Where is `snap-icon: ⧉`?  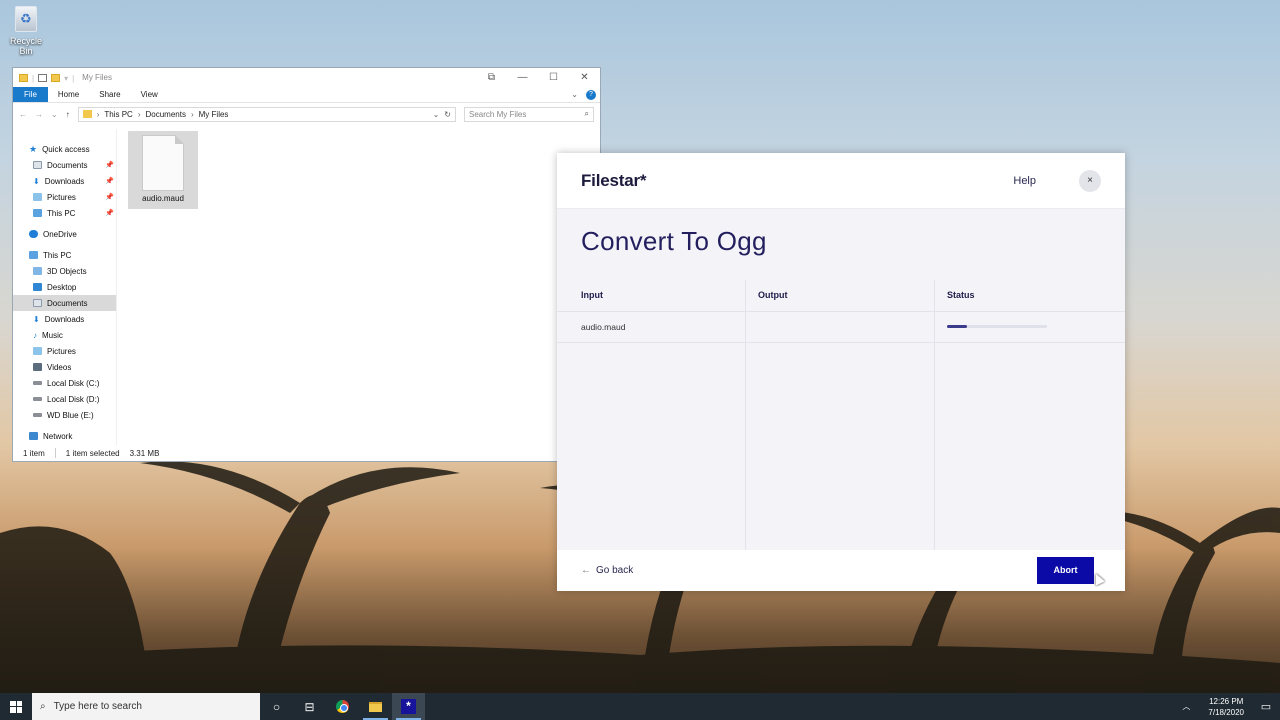 snap-icon: ⧉ is located at coordinates (491, 77).